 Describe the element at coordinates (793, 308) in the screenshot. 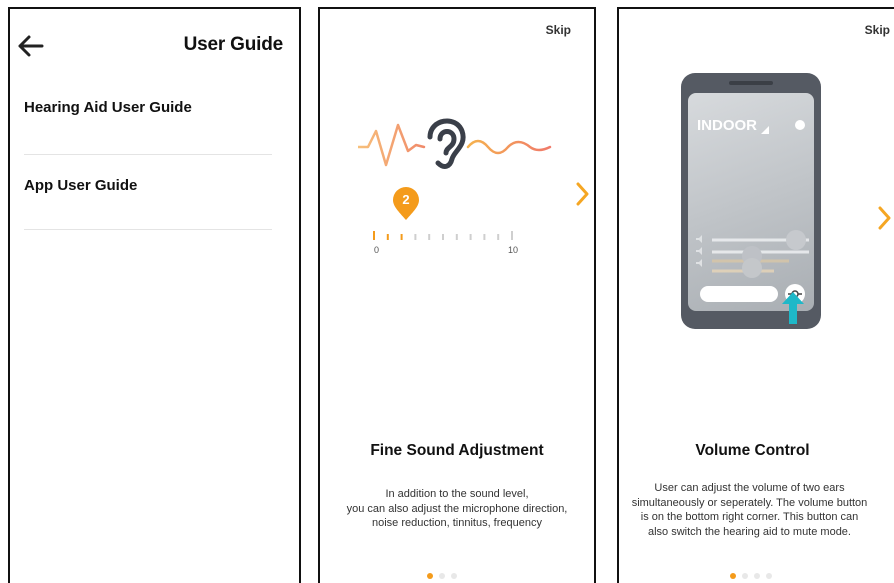

I see `arrow-up-icon` at that location.